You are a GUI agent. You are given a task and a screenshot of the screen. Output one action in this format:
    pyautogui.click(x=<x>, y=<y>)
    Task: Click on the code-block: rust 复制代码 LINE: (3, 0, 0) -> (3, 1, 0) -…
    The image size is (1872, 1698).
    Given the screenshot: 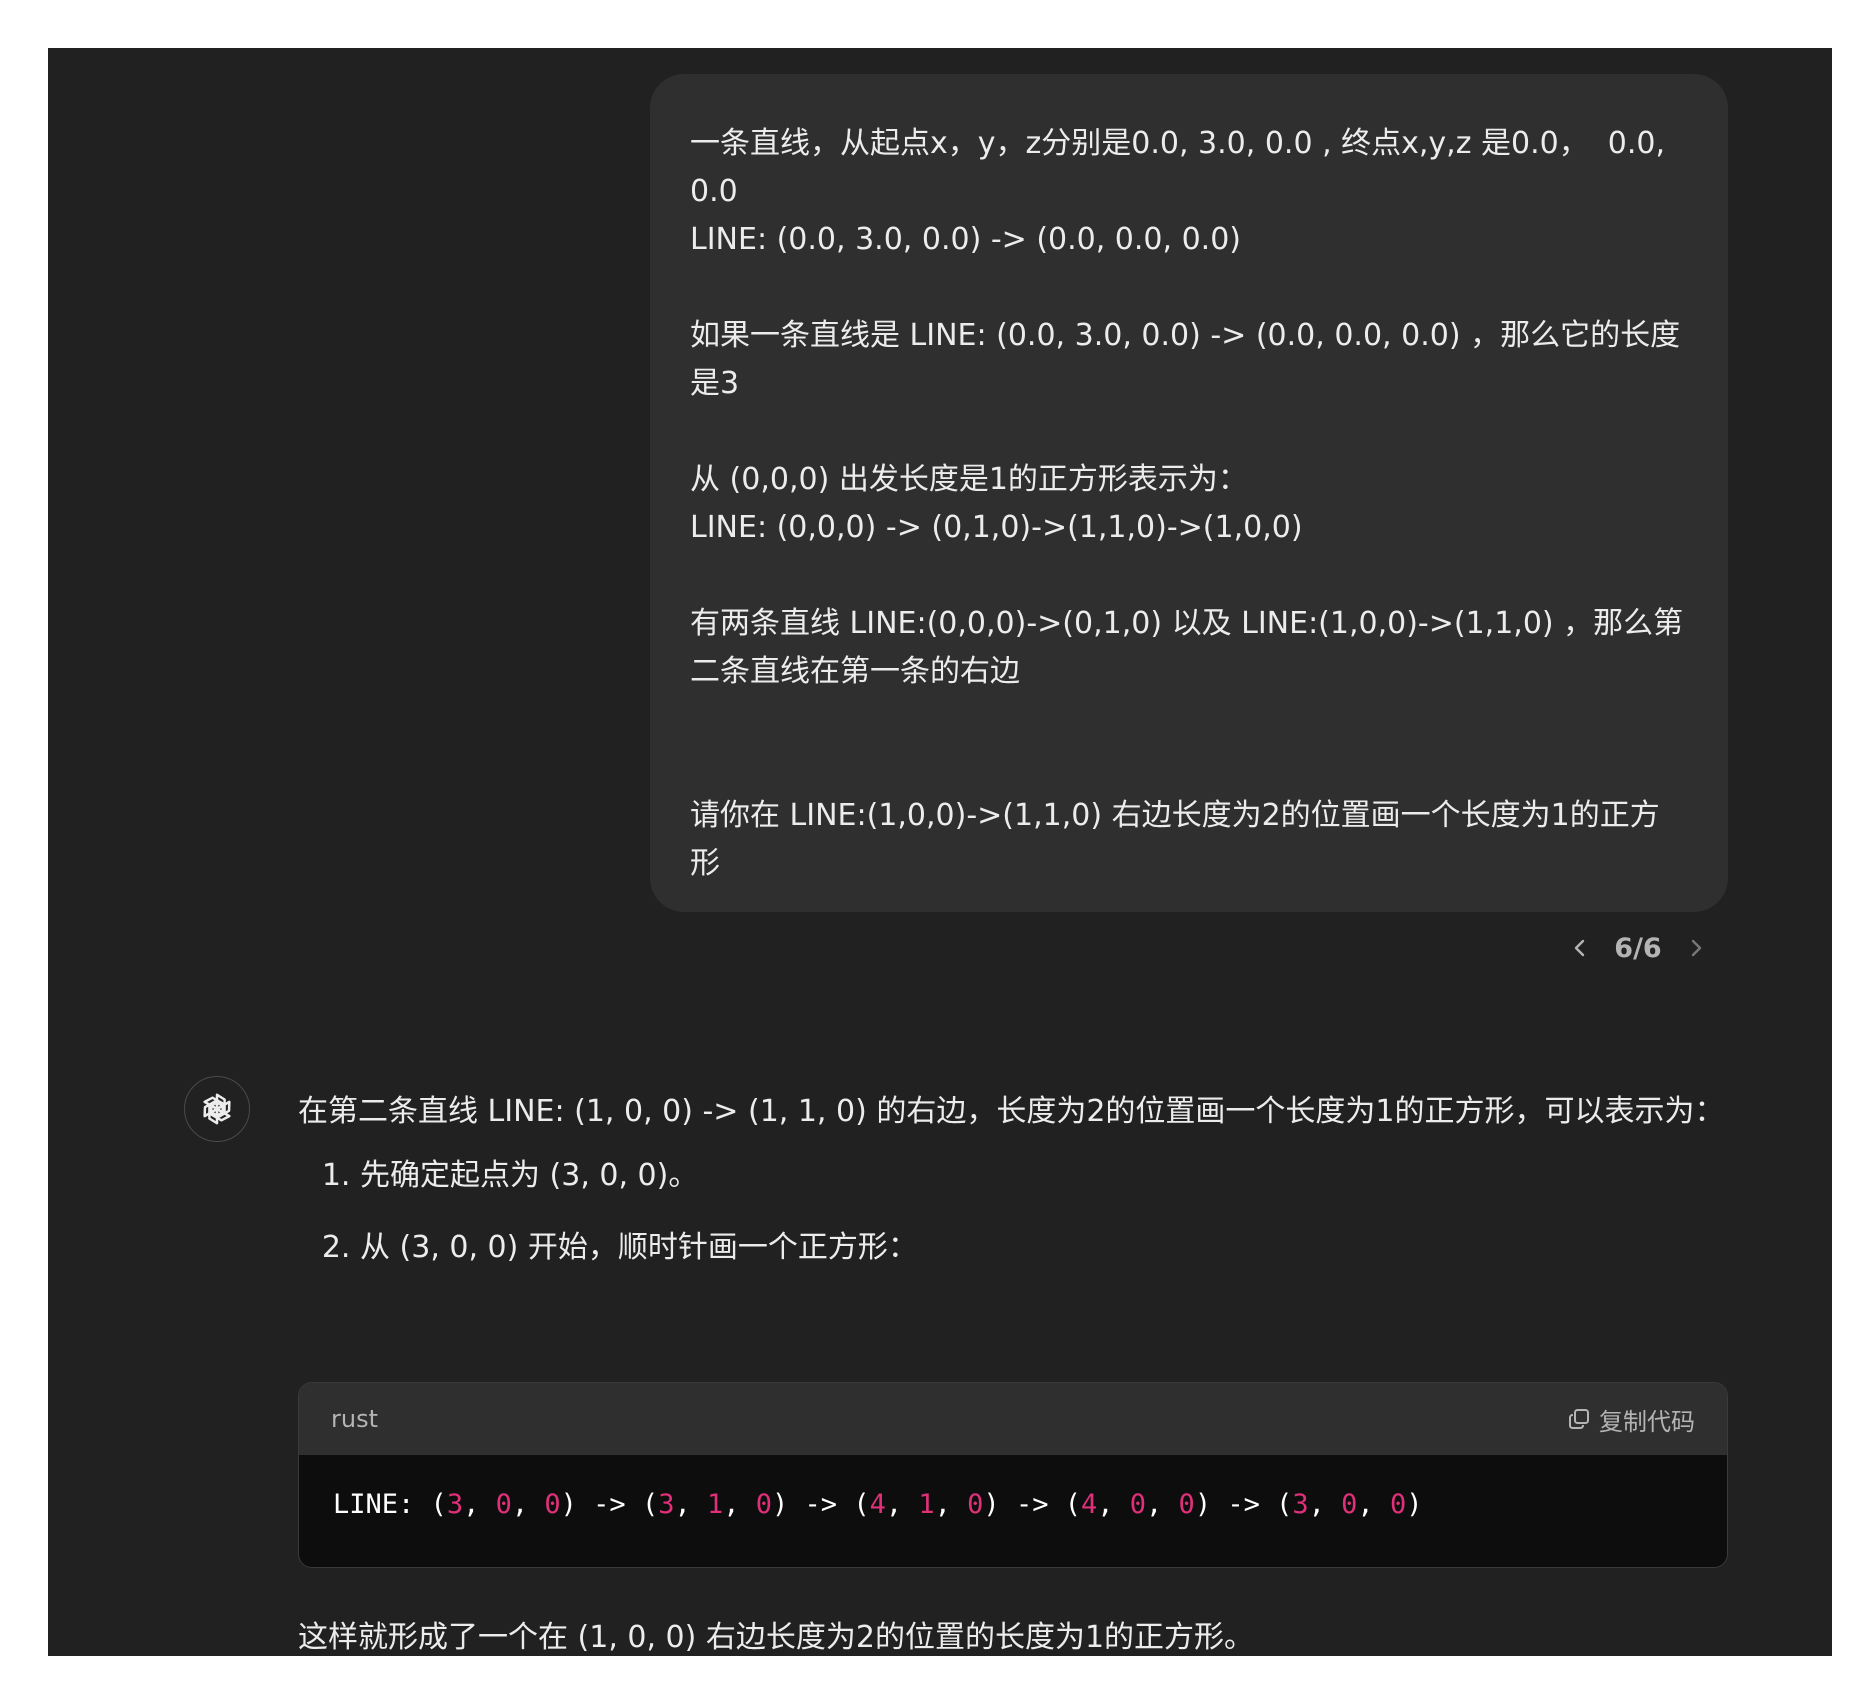 What is the action you would take?
    pyautogui.click(x=1013, y=1475)
    